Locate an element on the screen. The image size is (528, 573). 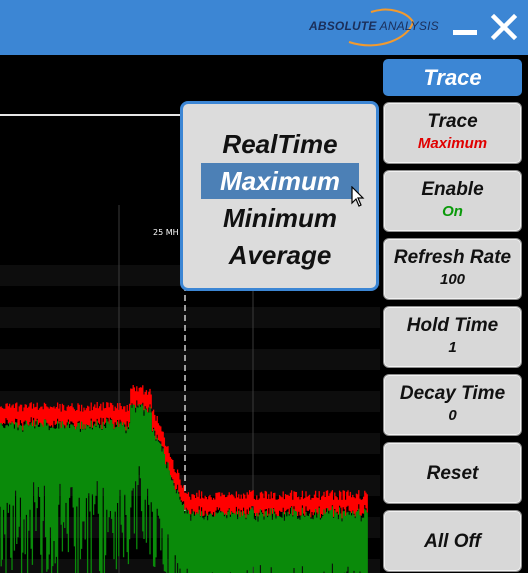
trace-value: Maximum is located at coordinates (452, 143).